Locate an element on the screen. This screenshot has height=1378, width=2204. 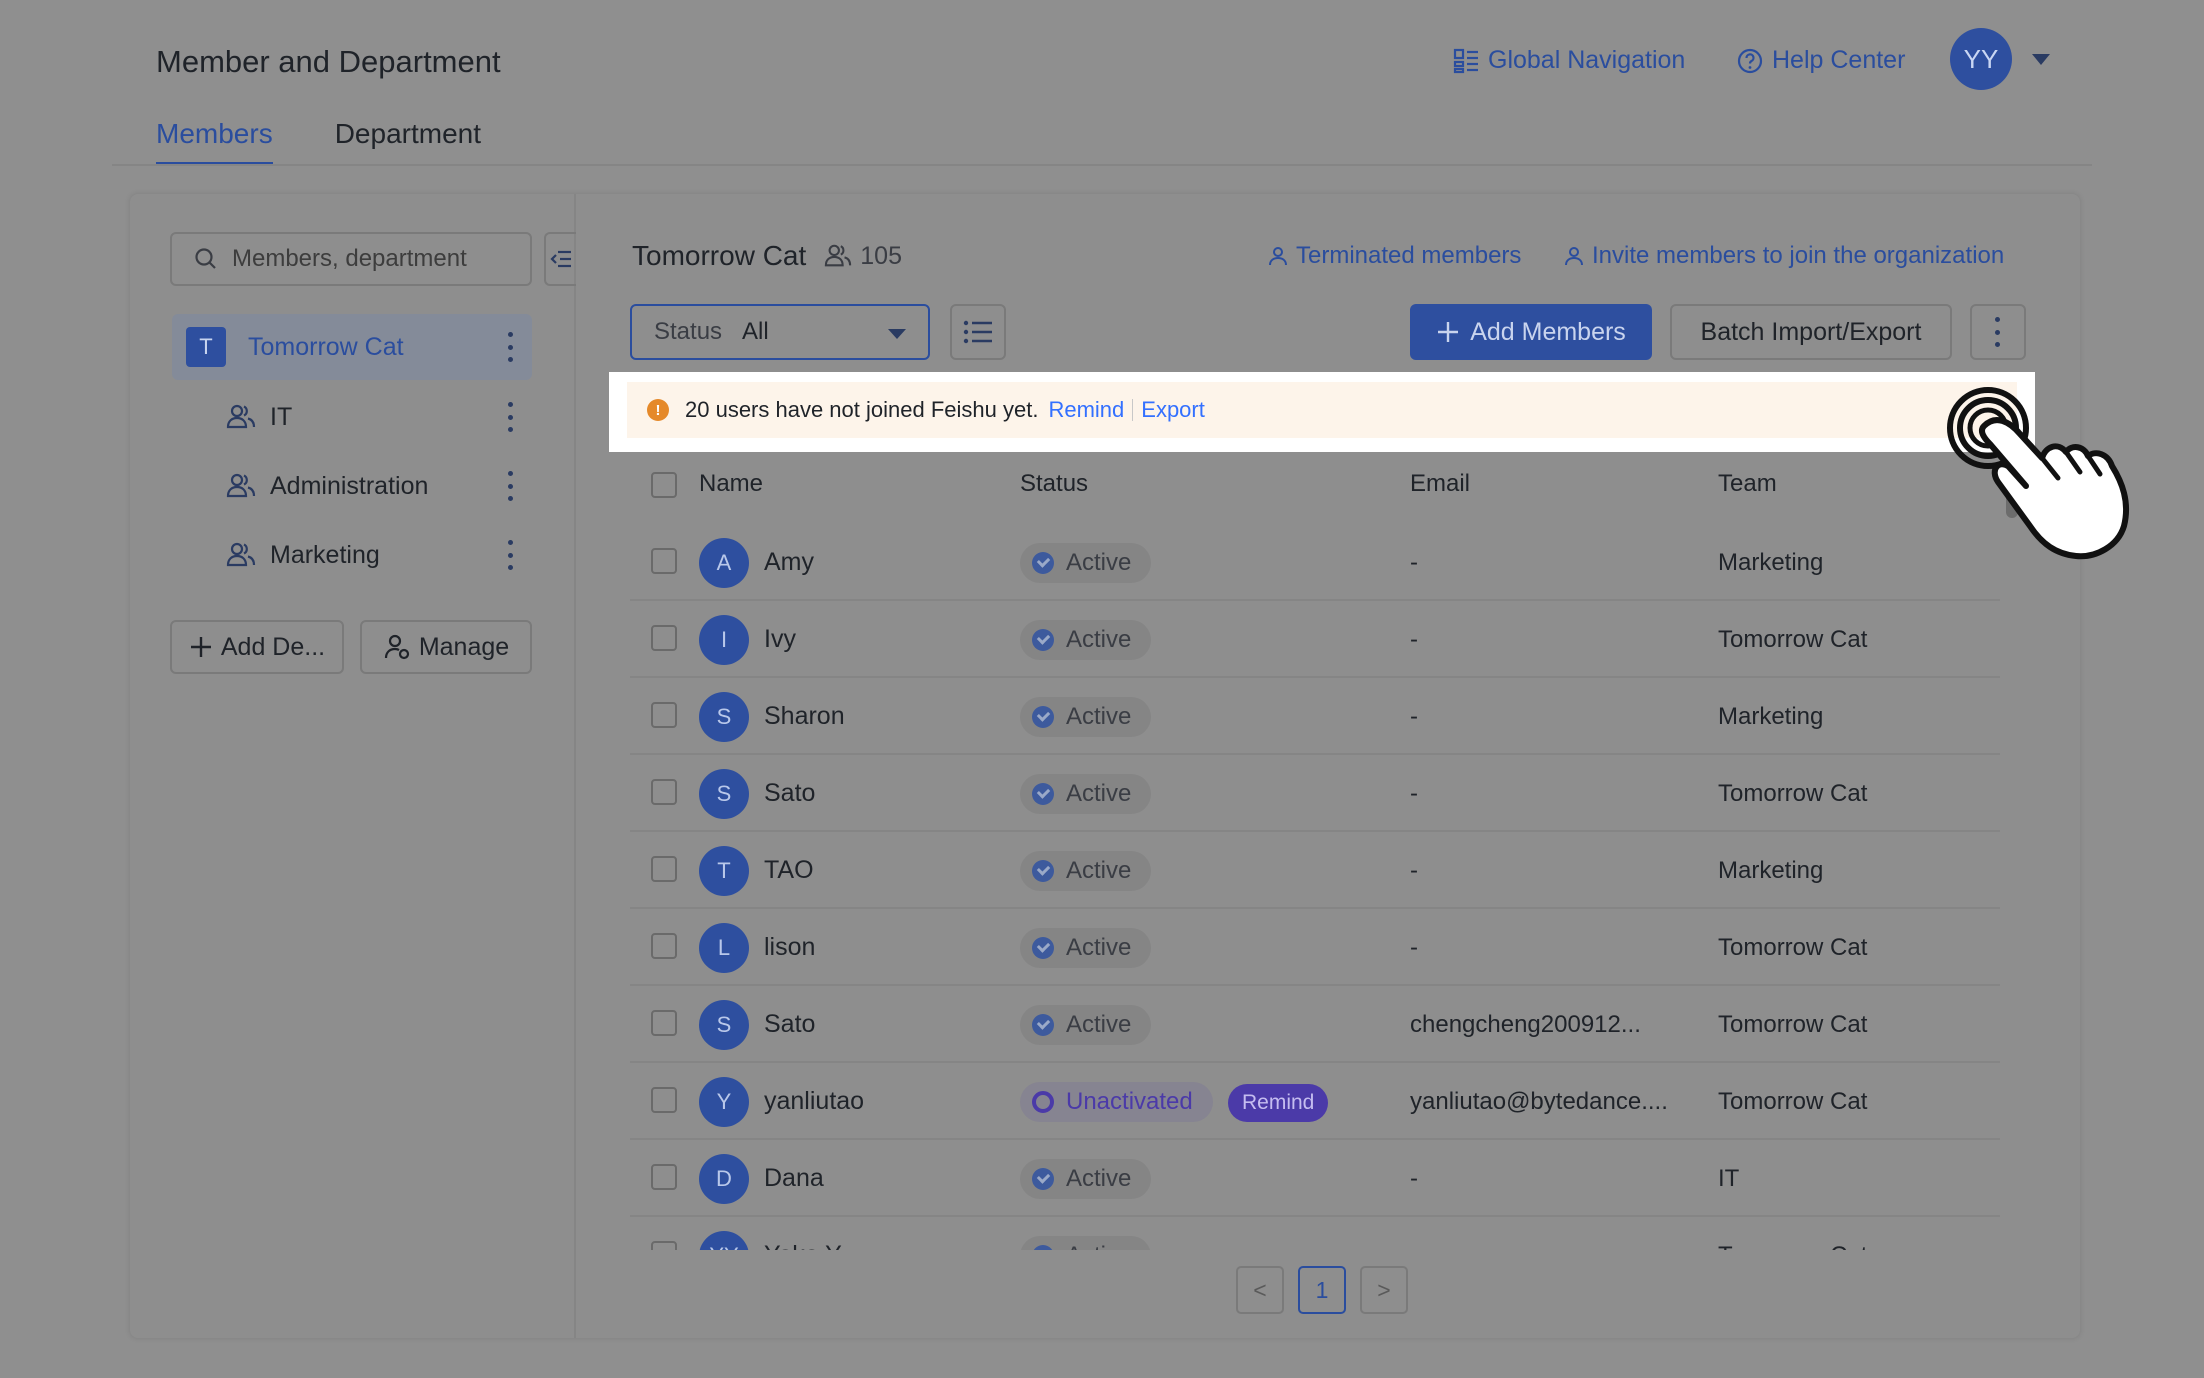
page-1-button: 1 is located at coordinates (1322, 1290).